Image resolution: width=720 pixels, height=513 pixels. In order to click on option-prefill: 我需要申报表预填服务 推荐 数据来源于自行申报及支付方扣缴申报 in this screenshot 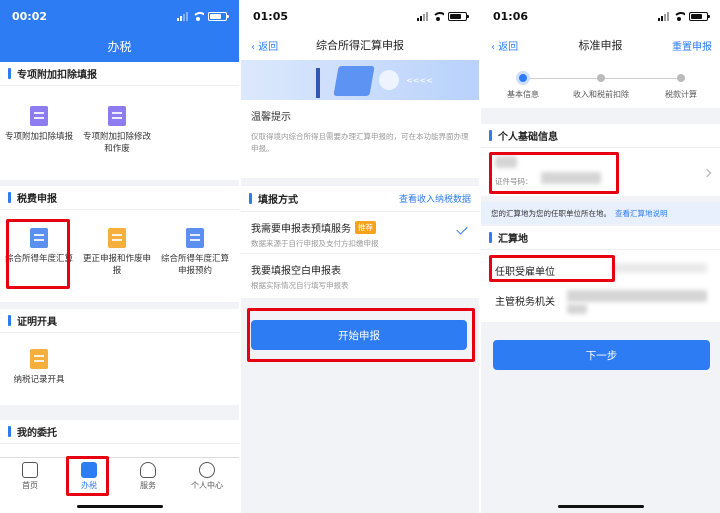, I will do `click(360, 233)`.